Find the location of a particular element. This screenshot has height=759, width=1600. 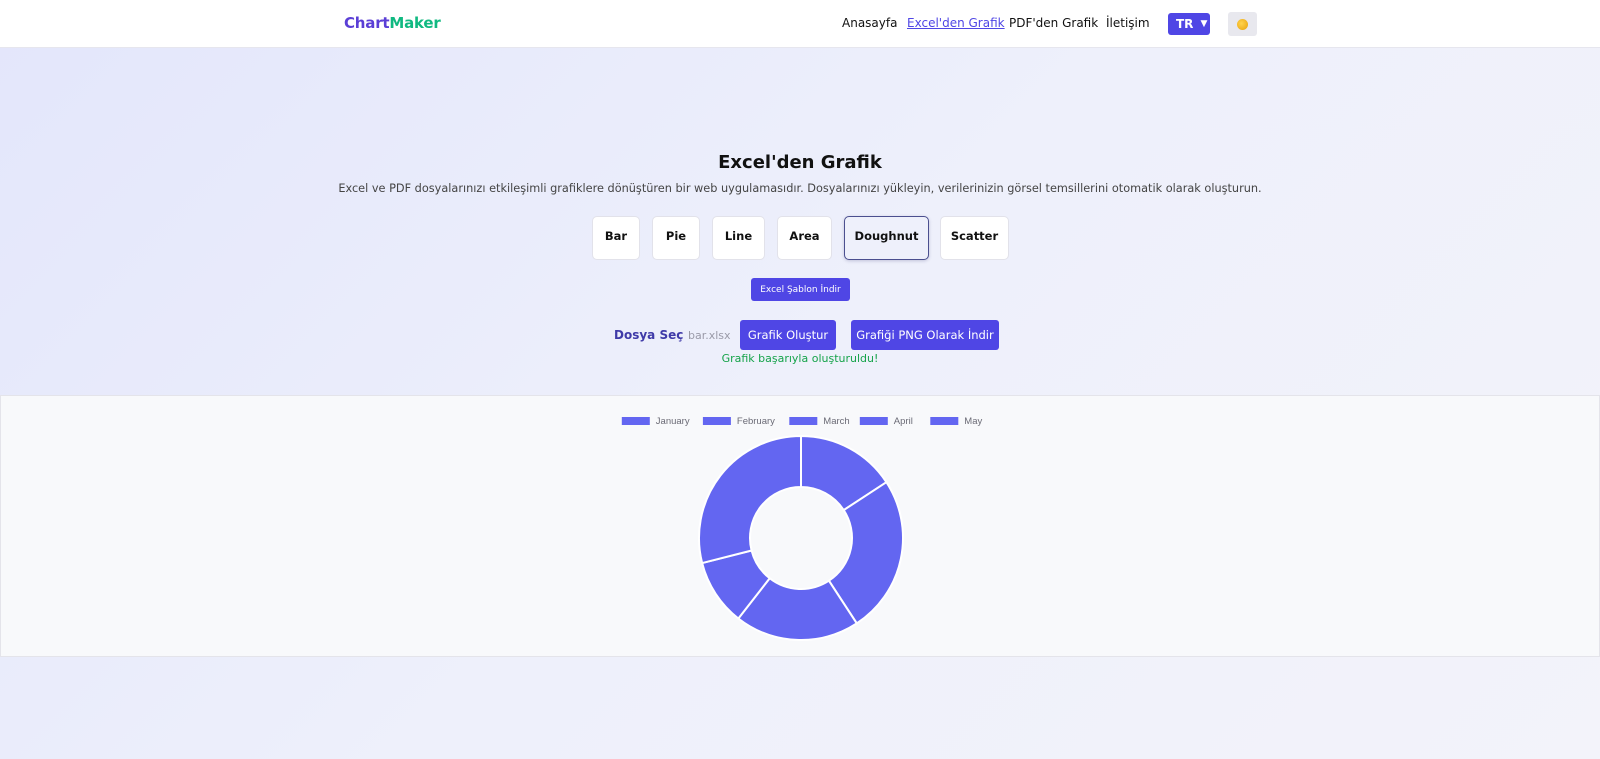

legend-label: February is located at coordinates (756, 421).